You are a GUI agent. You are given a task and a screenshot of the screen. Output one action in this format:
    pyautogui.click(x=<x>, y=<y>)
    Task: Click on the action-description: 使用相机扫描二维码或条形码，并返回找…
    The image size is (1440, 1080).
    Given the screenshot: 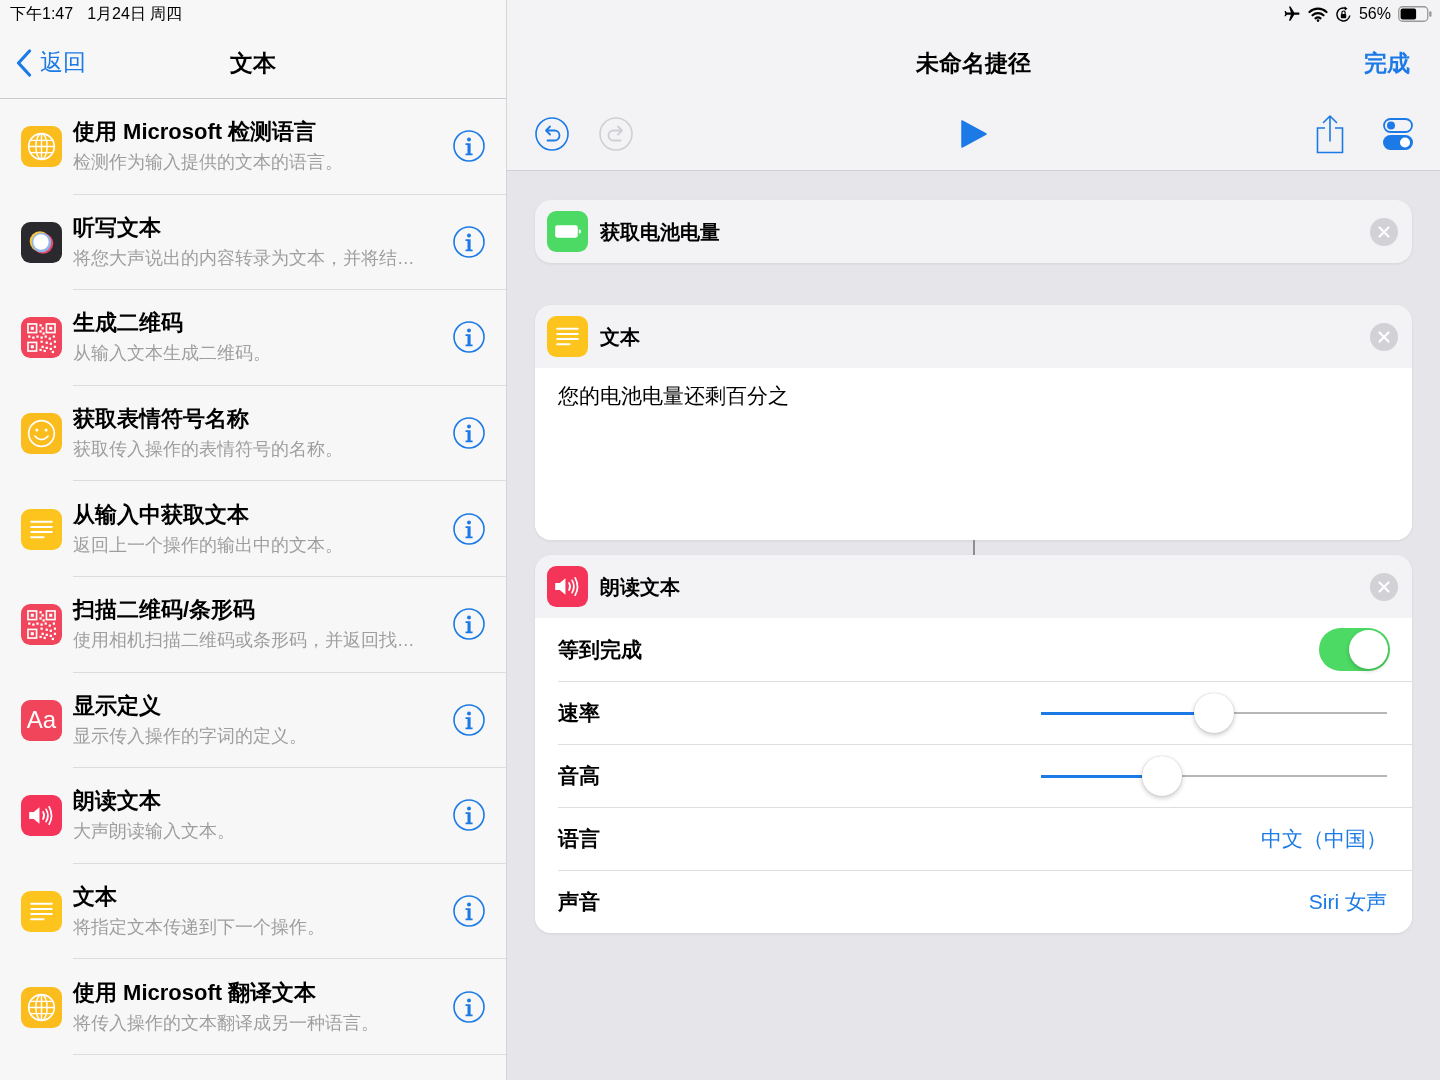 What is the action you would take?
    pyautogui.click(x=244, y=641)
    